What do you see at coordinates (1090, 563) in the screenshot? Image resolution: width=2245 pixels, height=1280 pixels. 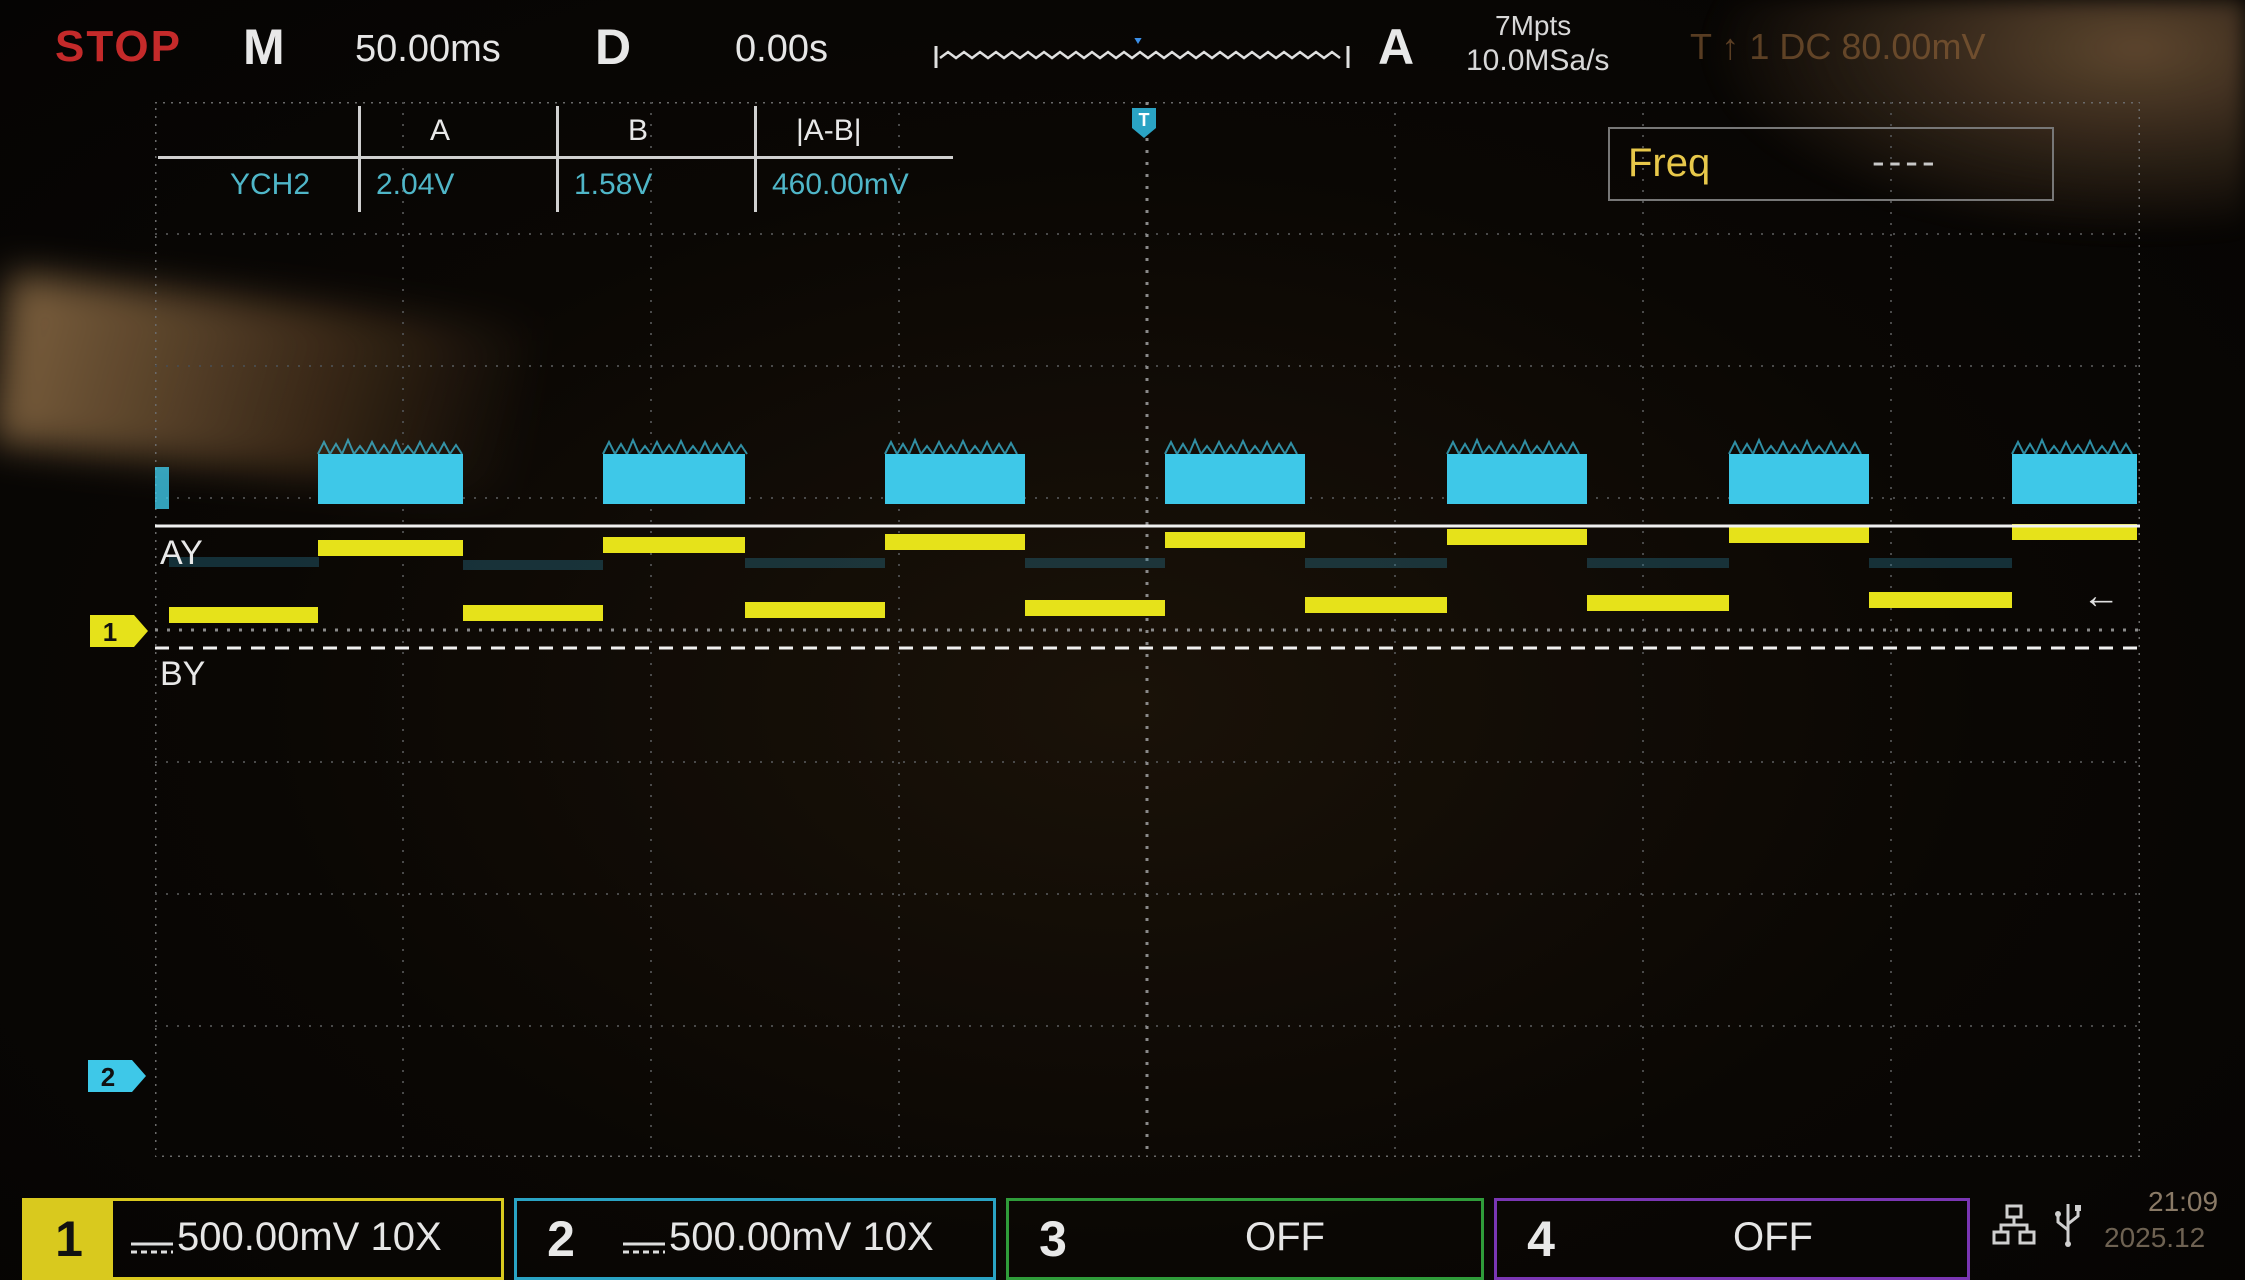 I see `ch2-low-noise` at bounding box center [1090, 563].